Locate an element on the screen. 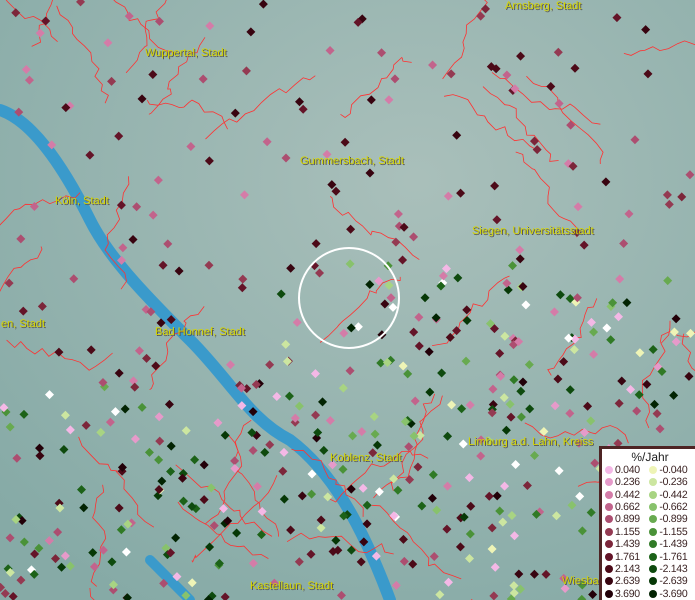 The height and width of the screenshot is (600, 695). legend-label: -0.662 is located at coordinates (673, 507).